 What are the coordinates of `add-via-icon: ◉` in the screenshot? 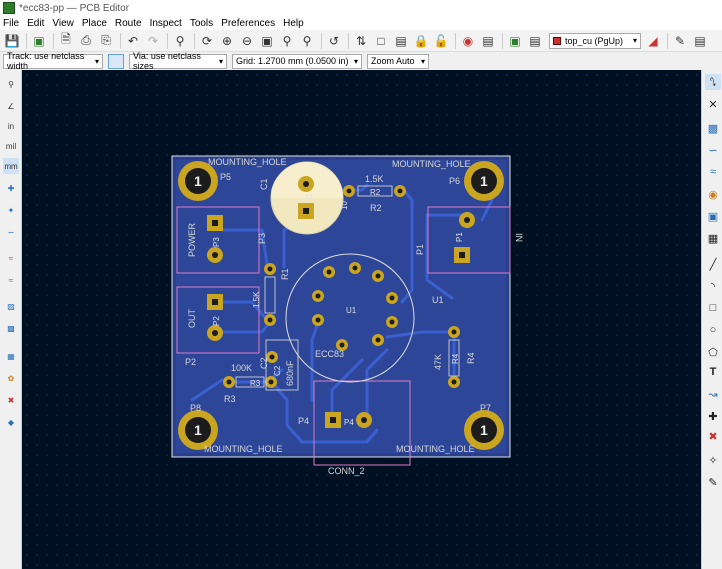 It's located at (713, 194).